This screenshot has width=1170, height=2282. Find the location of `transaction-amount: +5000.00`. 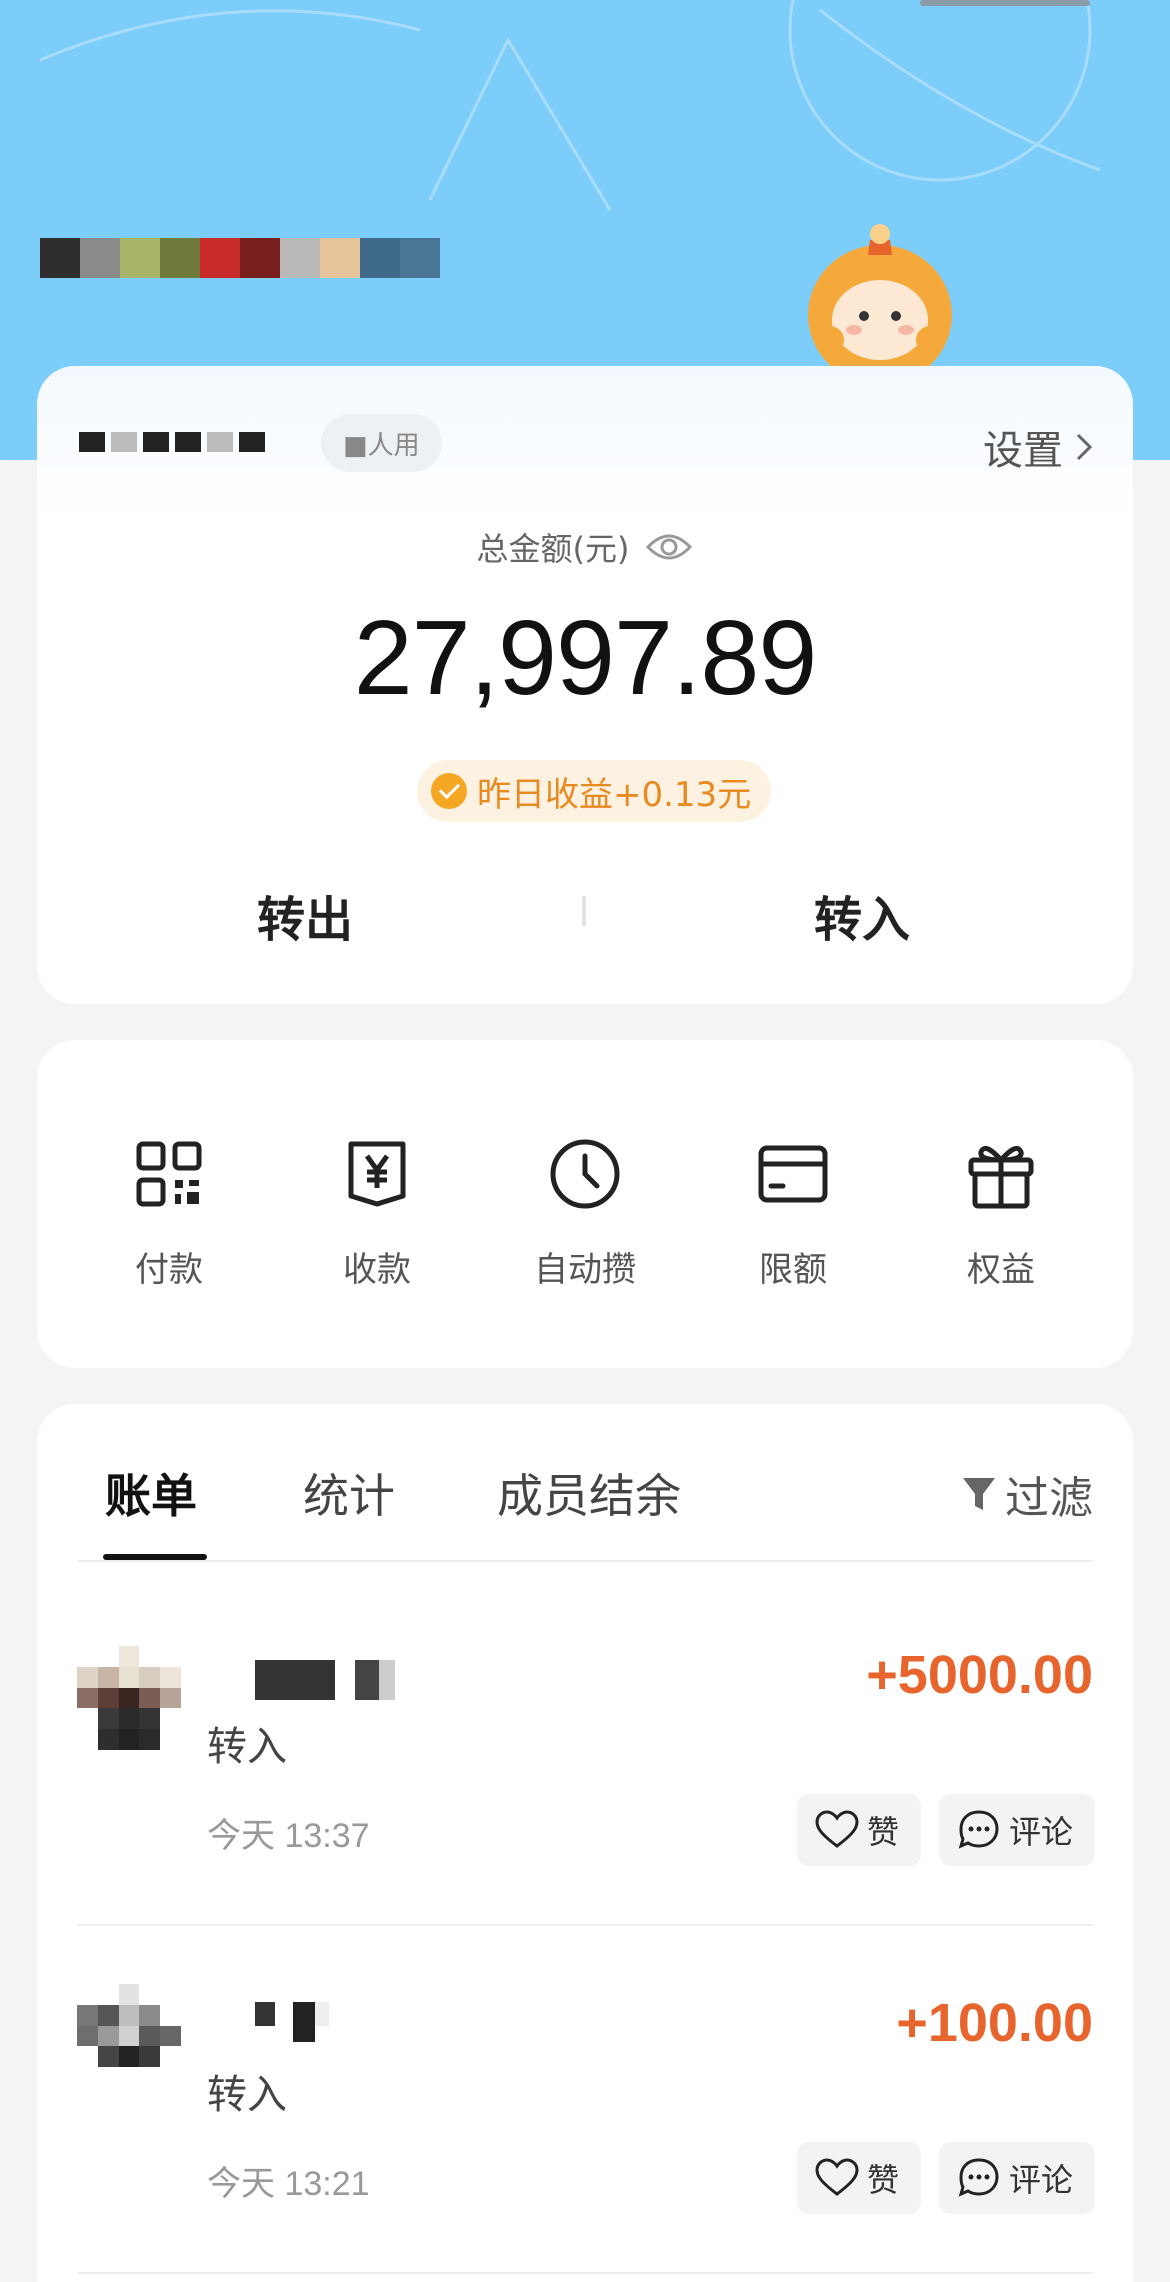

transaction-amount: +5000.00 is located at coordinates (979, 1675).